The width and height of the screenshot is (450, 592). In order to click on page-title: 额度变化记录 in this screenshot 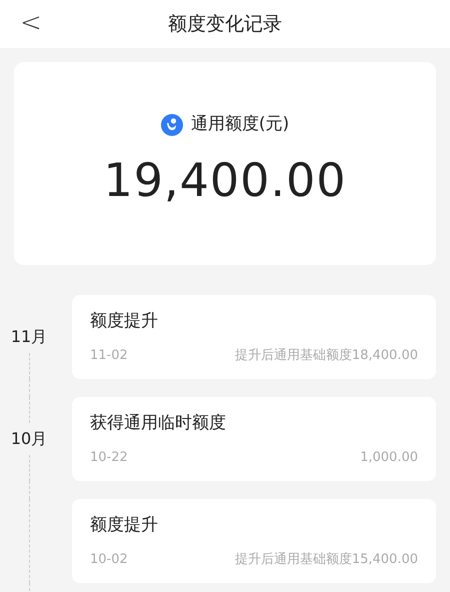, I will do `click(225, 24)`.